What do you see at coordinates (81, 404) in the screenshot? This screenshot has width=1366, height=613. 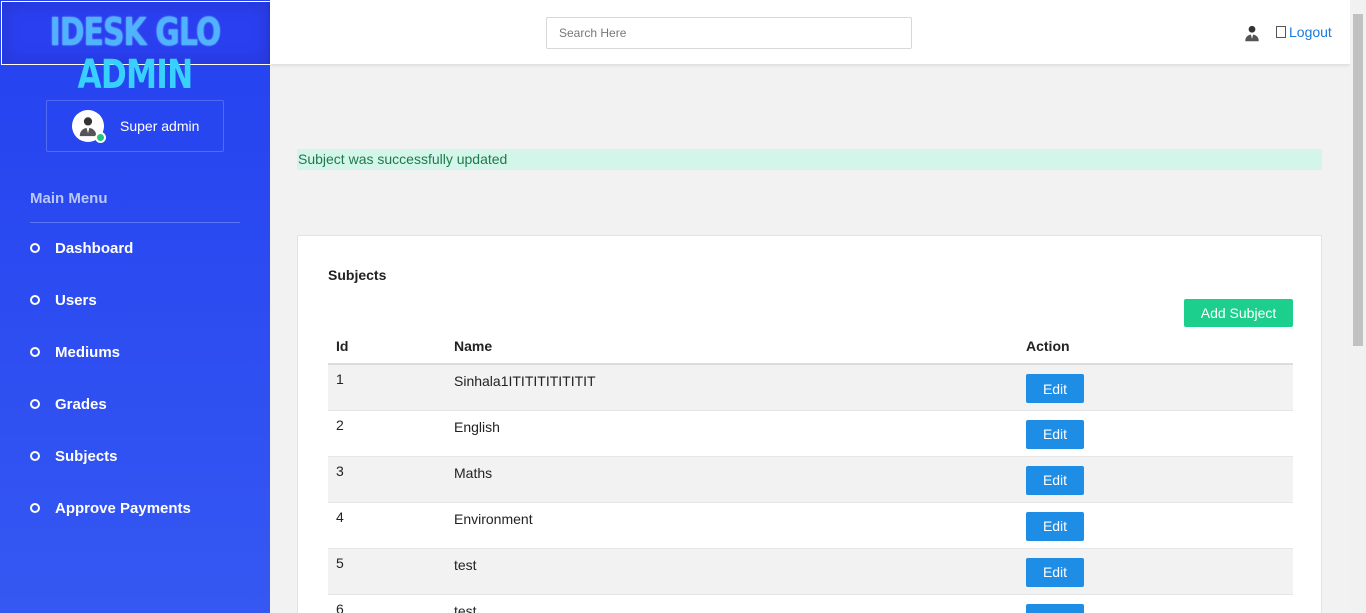 I see `sidebar-item-label: Grades` at bounding box center [81, 404].